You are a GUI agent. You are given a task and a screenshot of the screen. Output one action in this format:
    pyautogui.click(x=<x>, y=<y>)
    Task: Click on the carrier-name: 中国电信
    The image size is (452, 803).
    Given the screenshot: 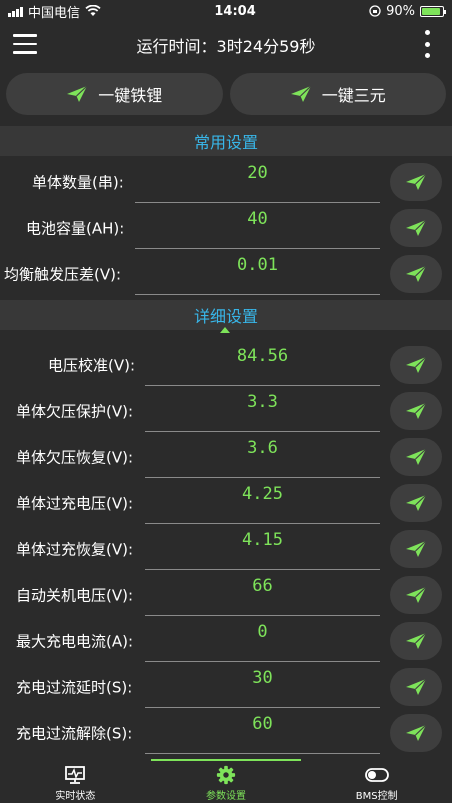 What is the action you would take?
    pyautogui.click(x=54, y=13)
    